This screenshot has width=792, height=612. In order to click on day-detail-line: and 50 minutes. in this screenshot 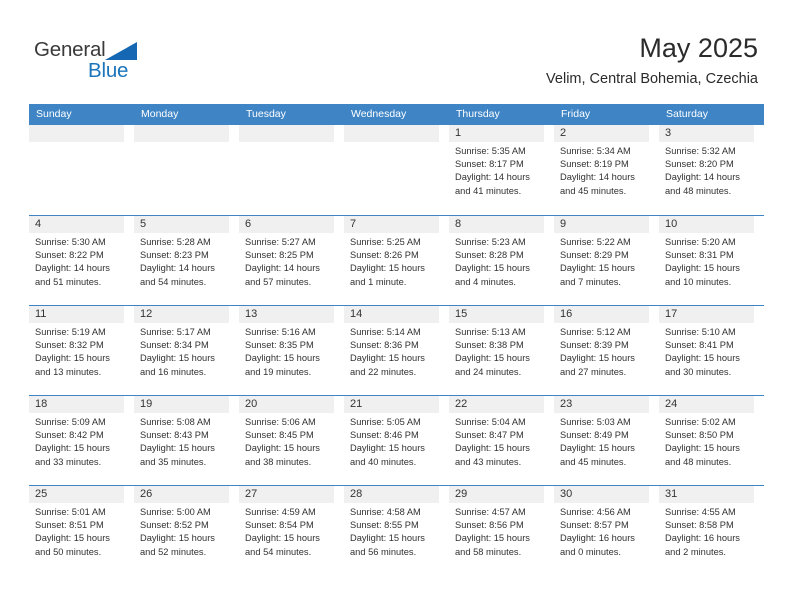, I will do `click(68, 551)`.